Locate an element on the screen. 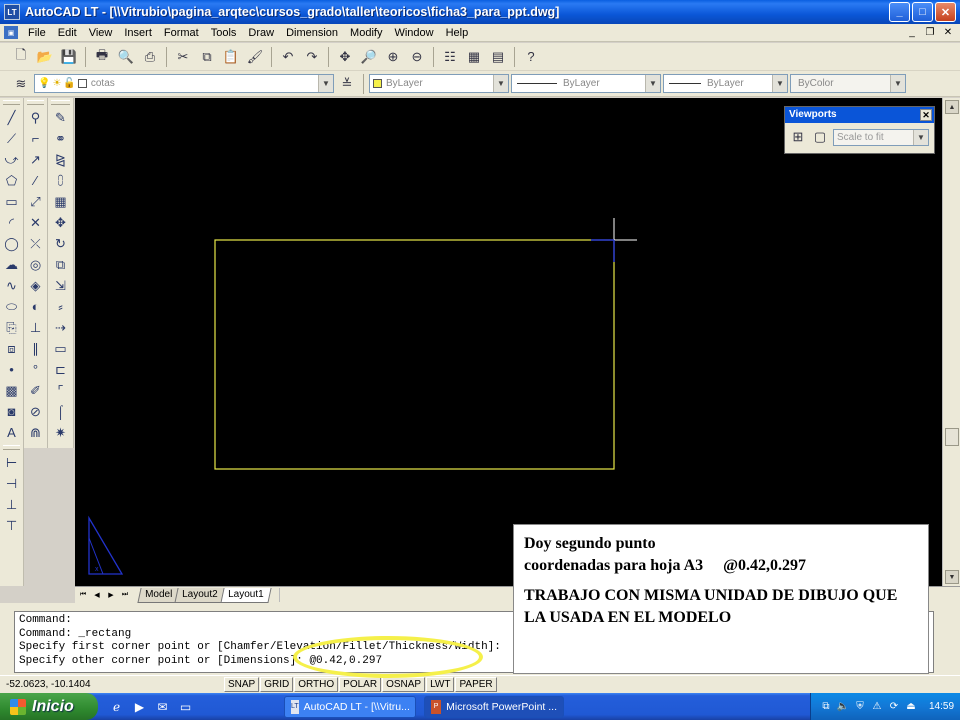  new-file-icon: 🗋 is located at coordinates (21, 57).